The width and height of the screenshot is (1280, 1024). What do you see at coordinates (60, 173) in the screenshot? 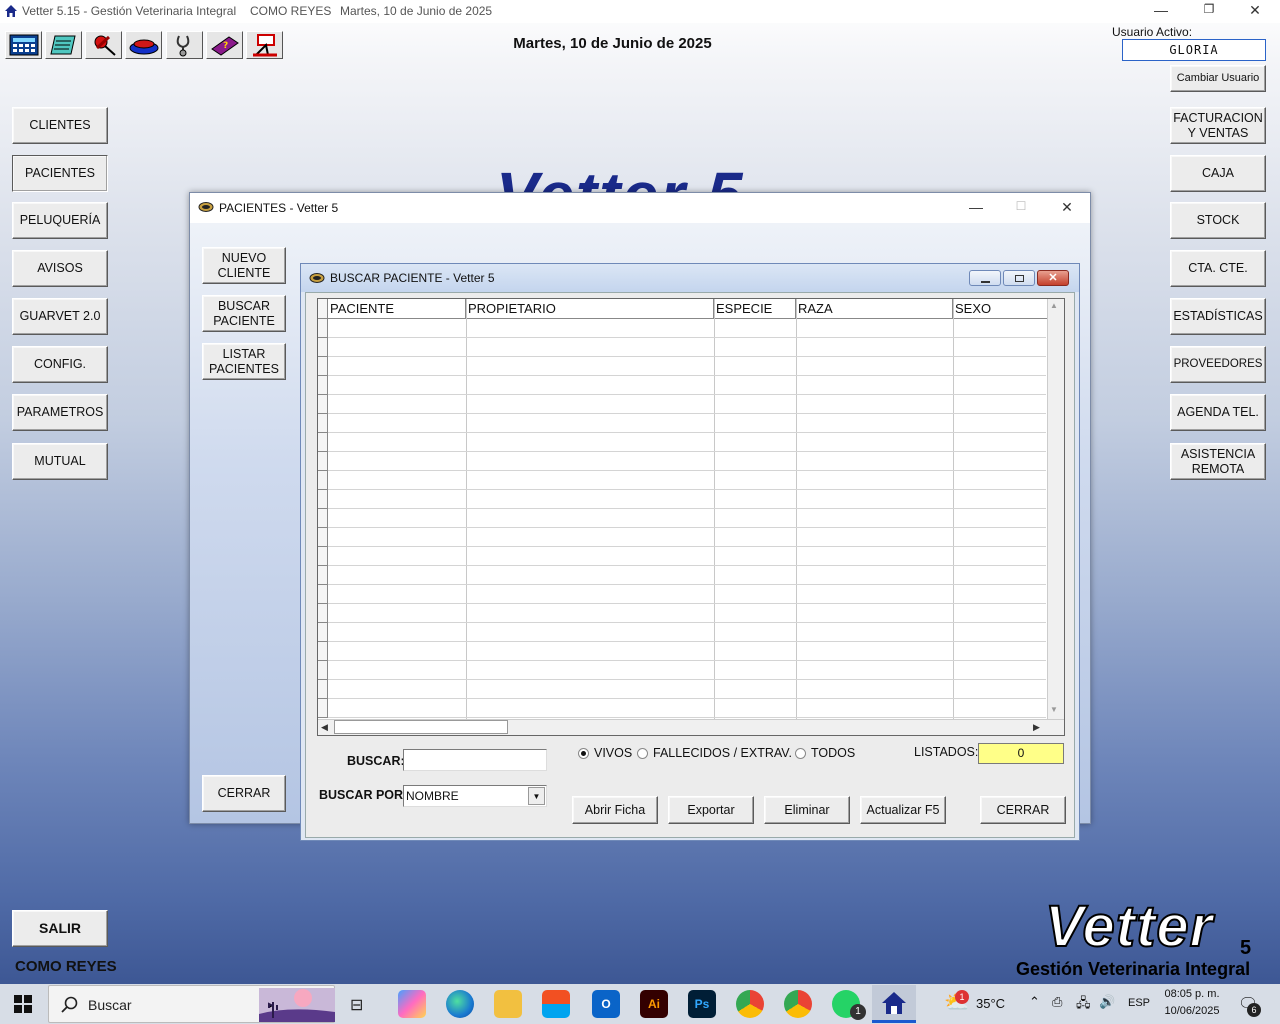
I see `pacientes-button: PACIENTES` at bounding box center [60, 173].